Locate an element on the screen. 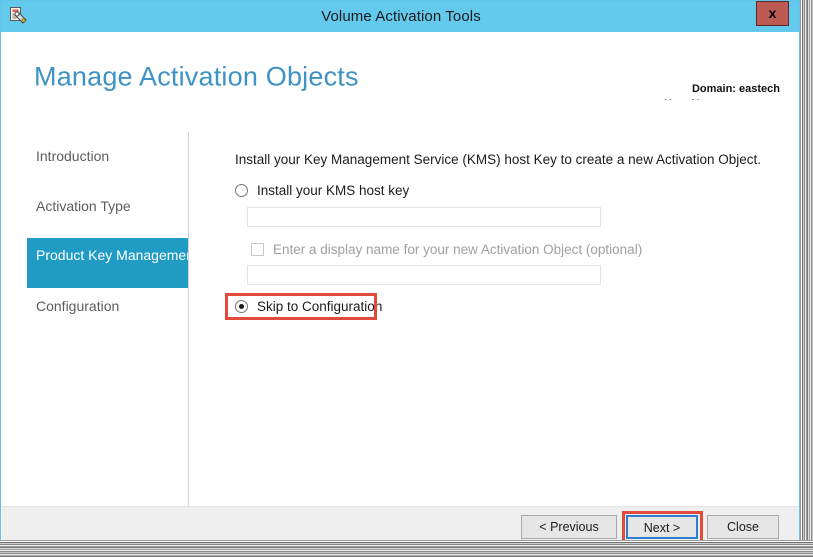 This screenshot has width=813, height=557. radio-skip-to-configuration-icon is located at coordinates (241, 306).